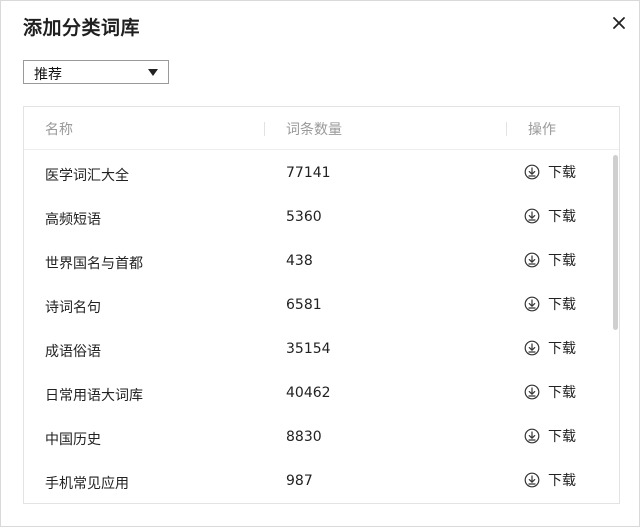  I want to click on entry-count: 40462, so click(308, 393).